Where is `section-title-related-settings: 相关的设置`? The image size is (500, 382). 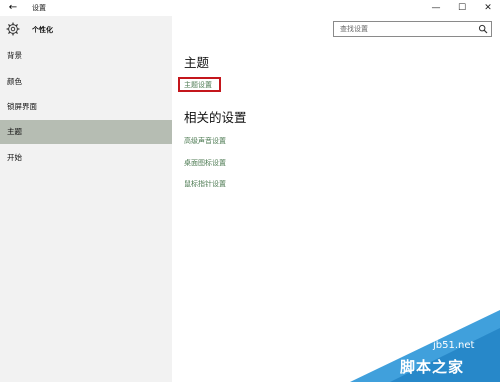
section-title-related-settings: 相关的设置 is located at coordinates (215, 117).